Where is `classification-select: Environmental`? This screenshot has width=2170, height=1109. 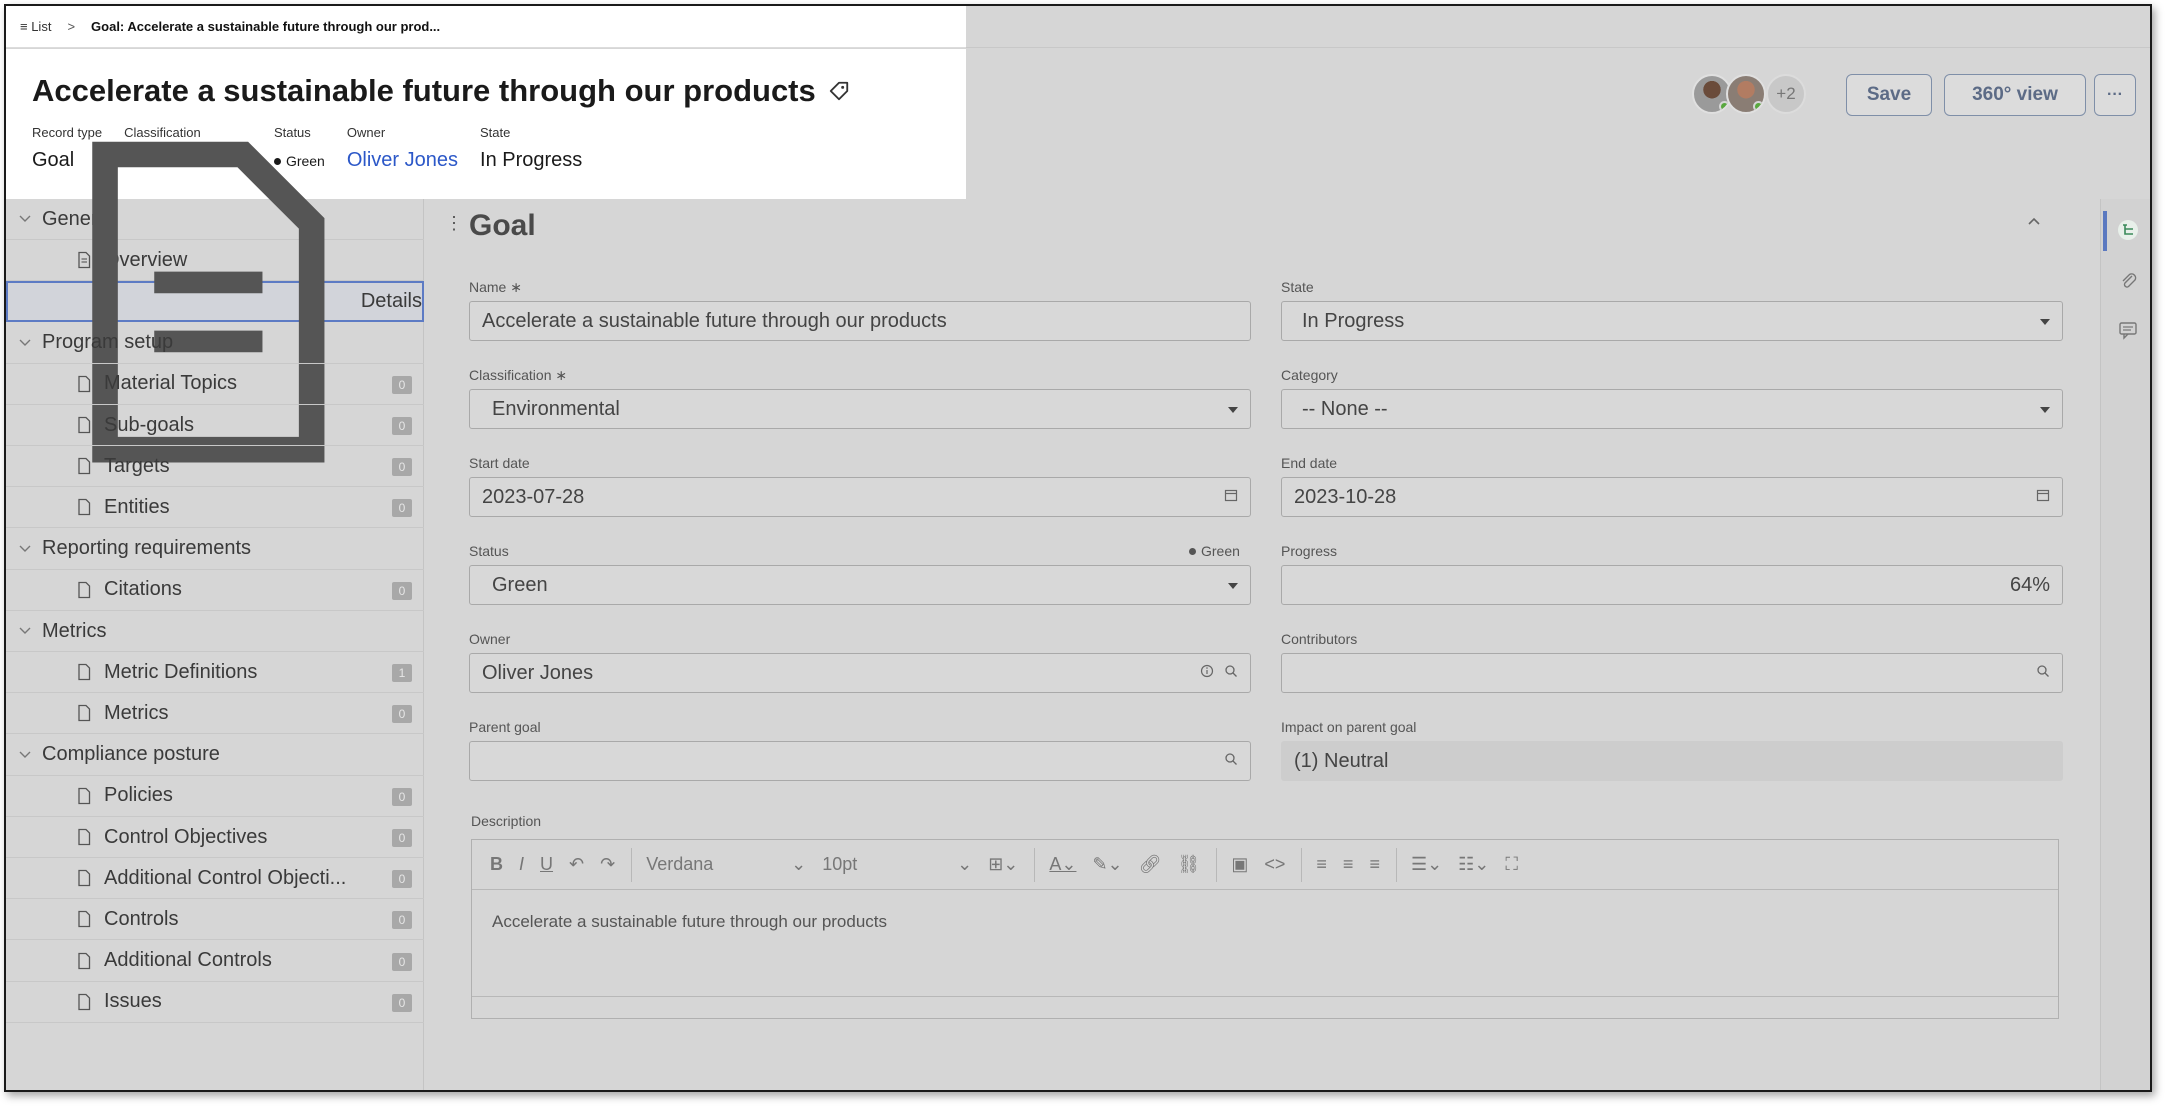 classification-select: Environmental is located at coordinates (860, 409).